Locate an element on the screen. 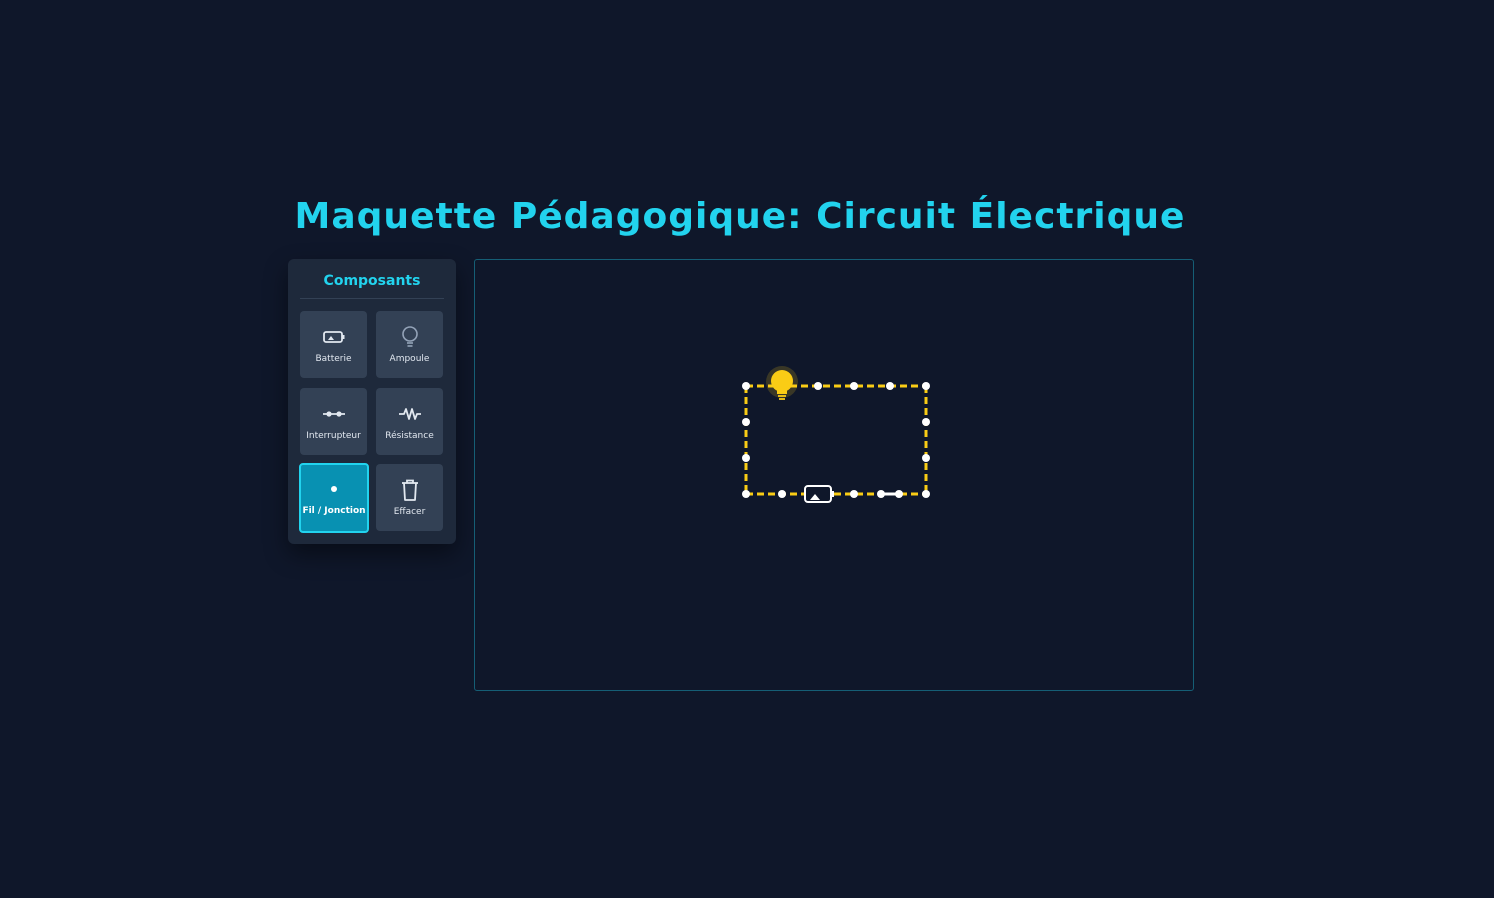 The image size is (1494, 898). erase-tool-button: Effacer is located at coordinates (409, 497).